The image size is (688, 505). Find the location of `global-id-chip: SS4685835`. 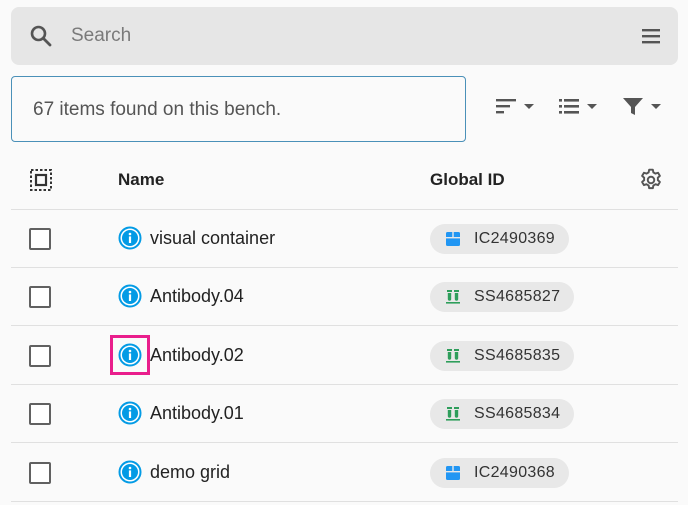

global-id-chip: SS4685835 is located at coordinates (502, 356).